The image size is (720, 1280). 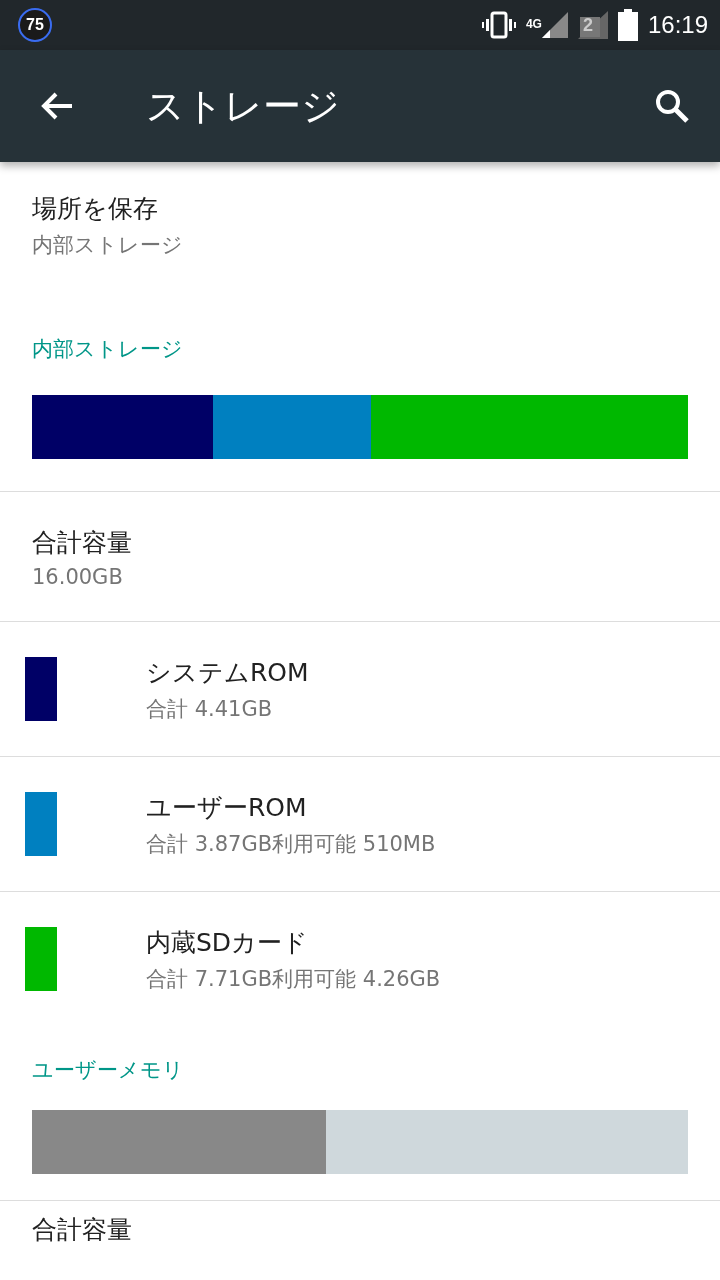 What do you see at coordinates (95, 209) in the screenshot?
I see `item-title: 場所を保存` at bounding box center [95, 209].